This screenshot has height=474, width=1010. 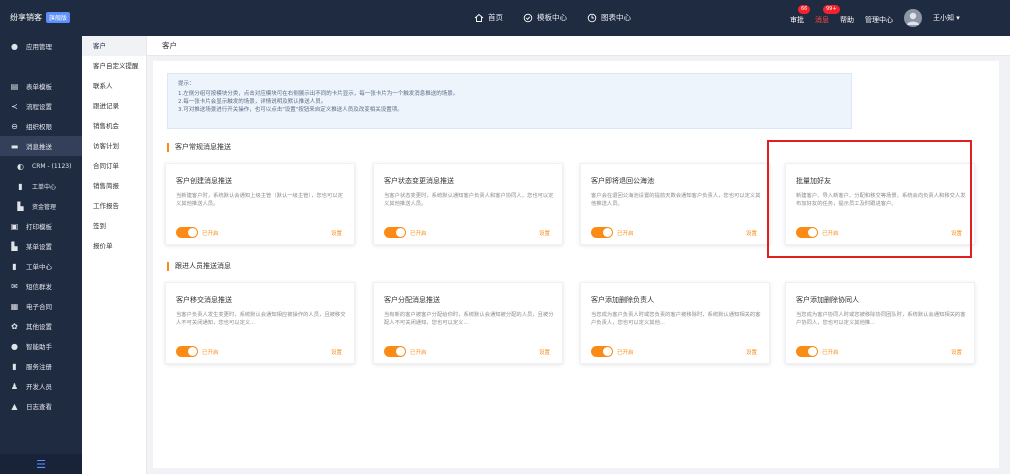 I want to click on help-link: 帮助, so click(x=847, y=18).